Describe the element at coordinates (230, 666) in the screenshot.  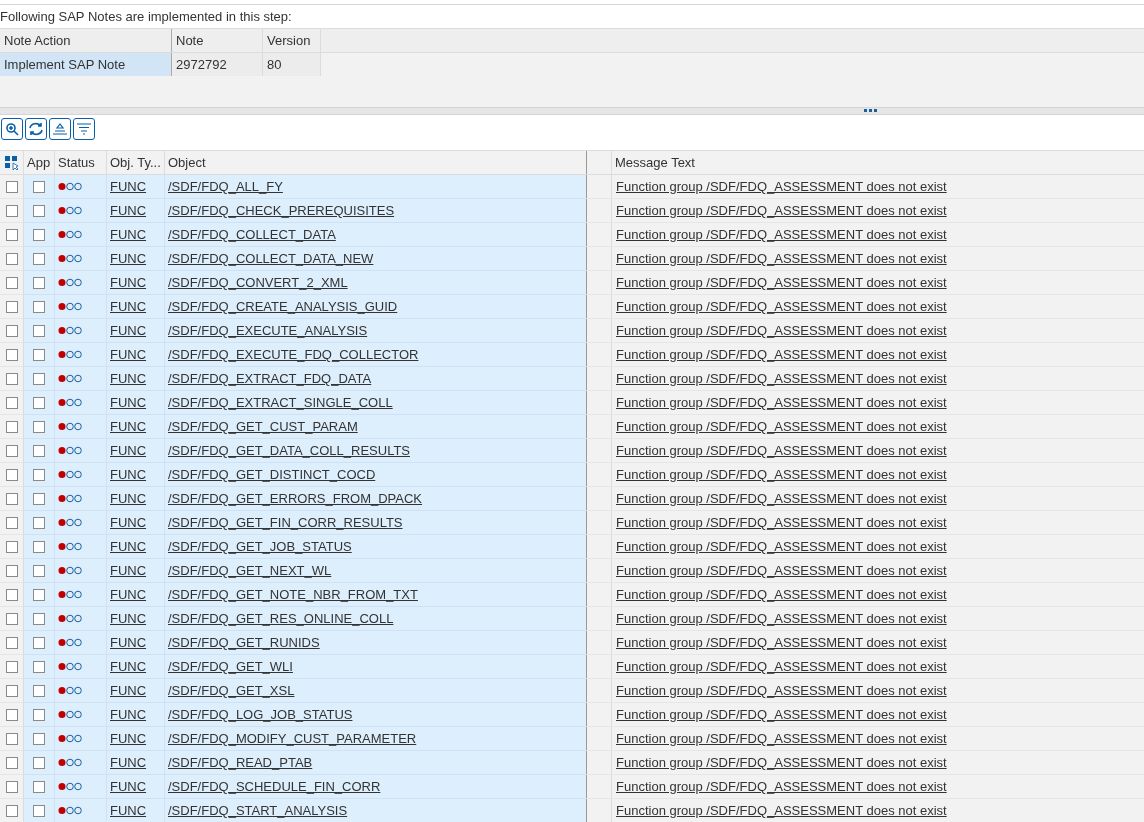
I see `object-link: /SDF/FDQ_GET_WLI` at that location.